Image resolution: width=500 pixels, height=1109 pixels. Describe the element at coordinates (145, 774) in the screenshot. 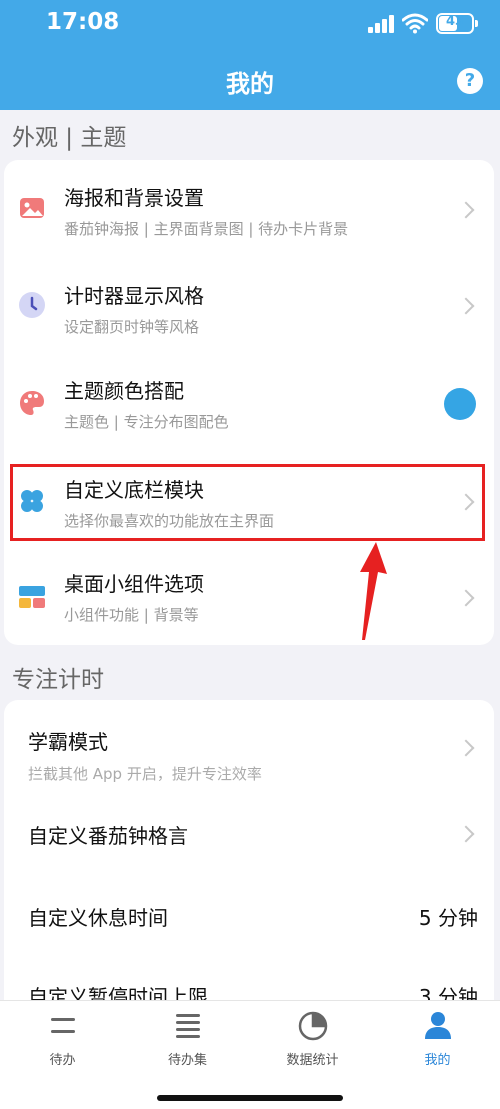

I see `list-item-subtitle: 拦截其他 App 开启，提升专注效率` at that location.